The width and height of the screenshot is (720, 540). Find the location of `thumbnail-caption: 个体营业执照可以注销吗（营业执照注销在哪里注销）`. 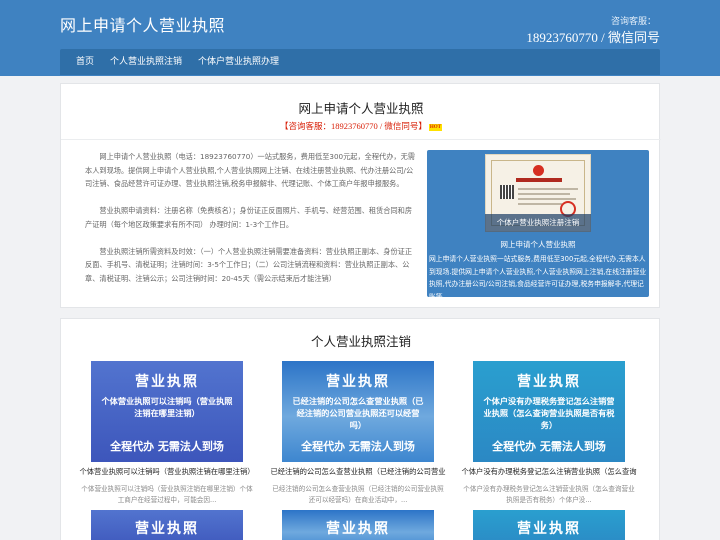

thumbnail-caption: 个体营业执照可以注销吗（营业执照注销在哪里注销） is located at coordinates (167, 407).